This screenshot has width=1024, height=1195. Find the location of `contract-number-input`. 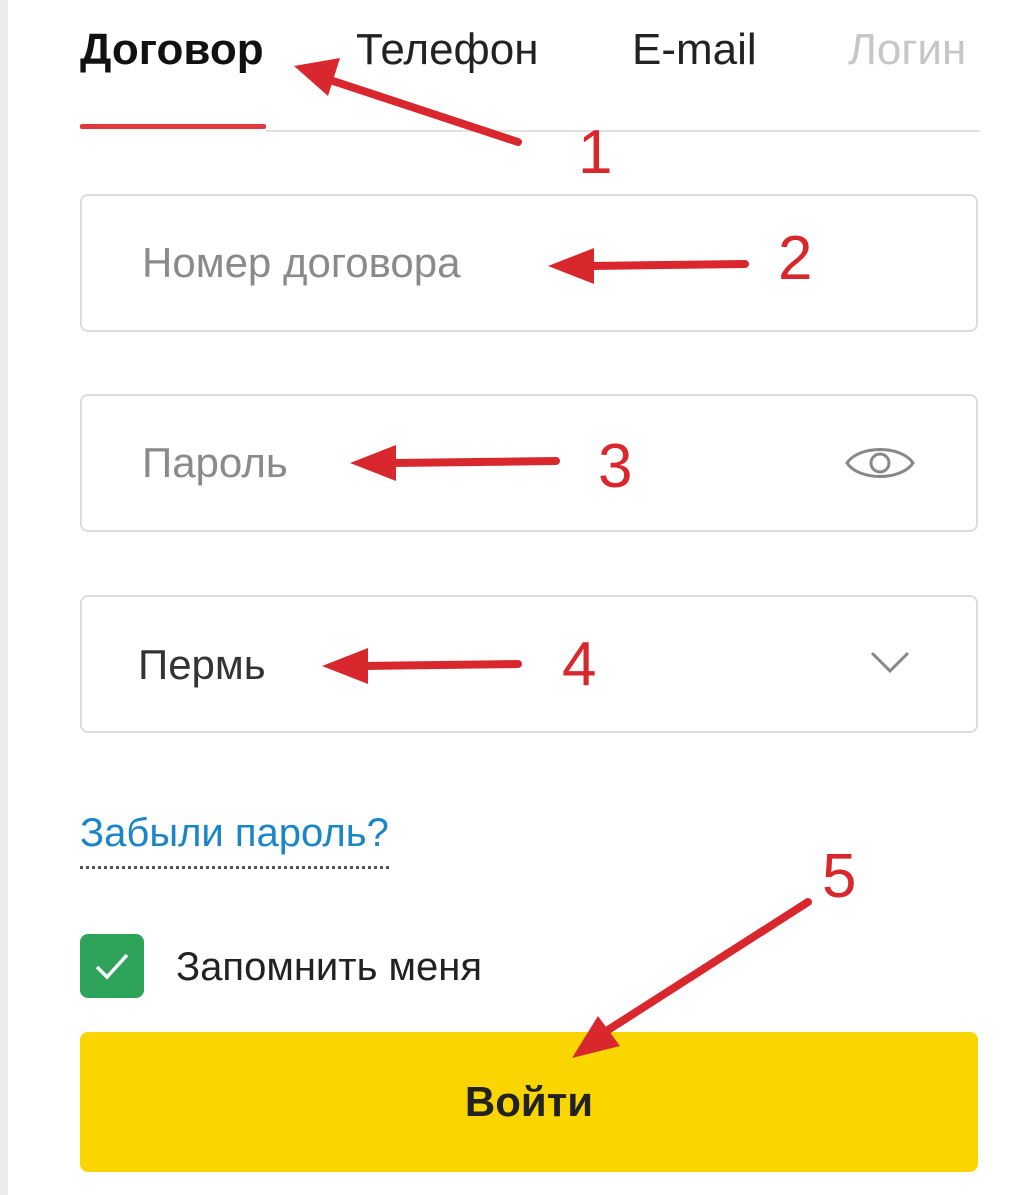

contract-number-input is located at coordinates (472, 263).